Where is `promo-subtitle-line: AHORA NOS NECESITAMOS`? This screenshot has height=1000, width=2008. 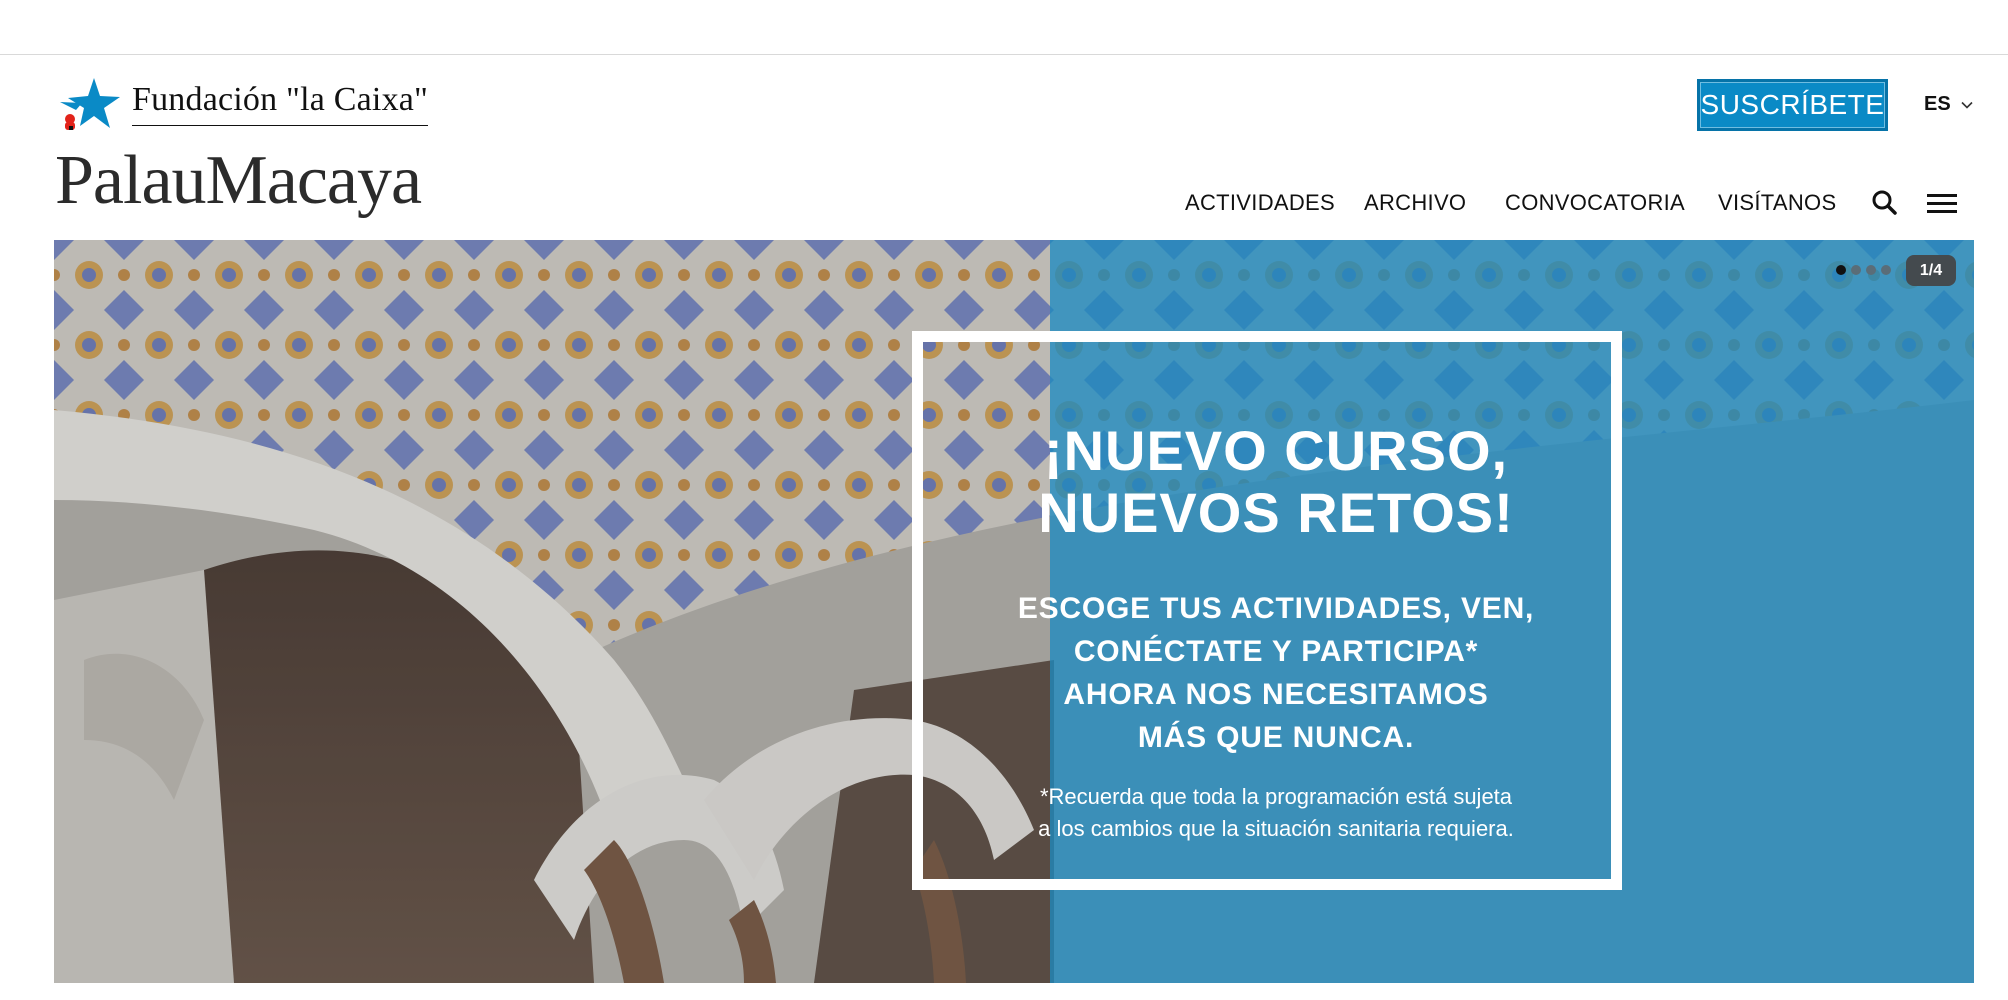
promo-subtitle-line: AHORA NOS NECESITAMOS is located at coordinates (1276, 694).